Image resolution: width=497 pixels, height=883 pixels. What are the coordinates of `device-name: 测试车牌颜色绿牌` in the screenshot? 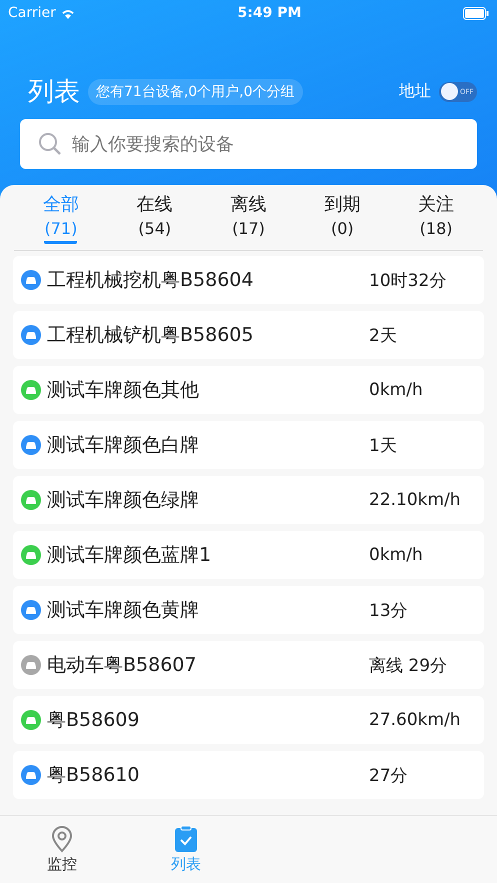 It's located at (123, 500).